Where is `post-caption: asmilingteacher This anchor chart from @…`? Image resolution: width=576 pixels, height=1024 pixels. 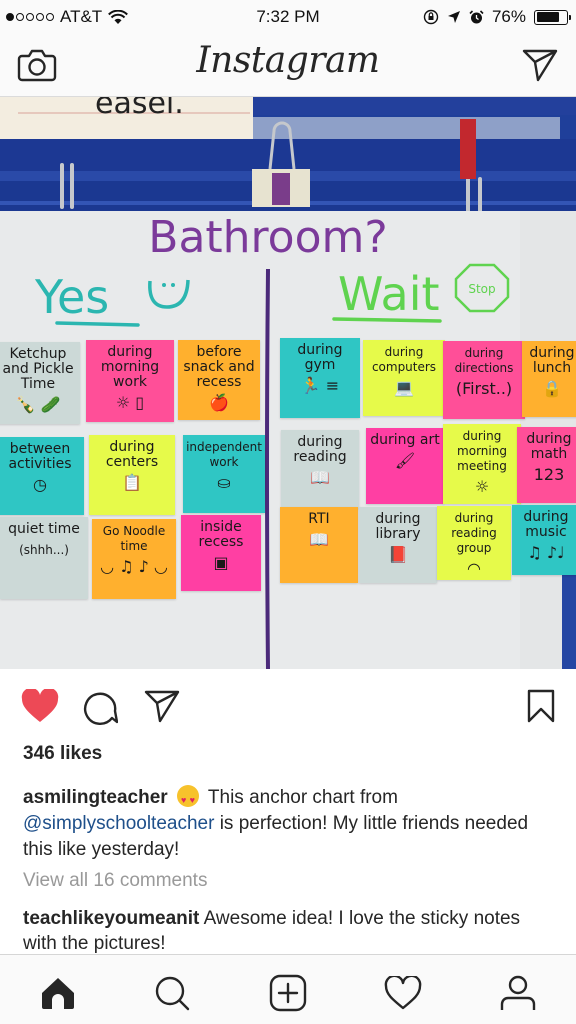
post-caption: asmilingteacher This anchor chart from @… is located at coordinates (290, 824).